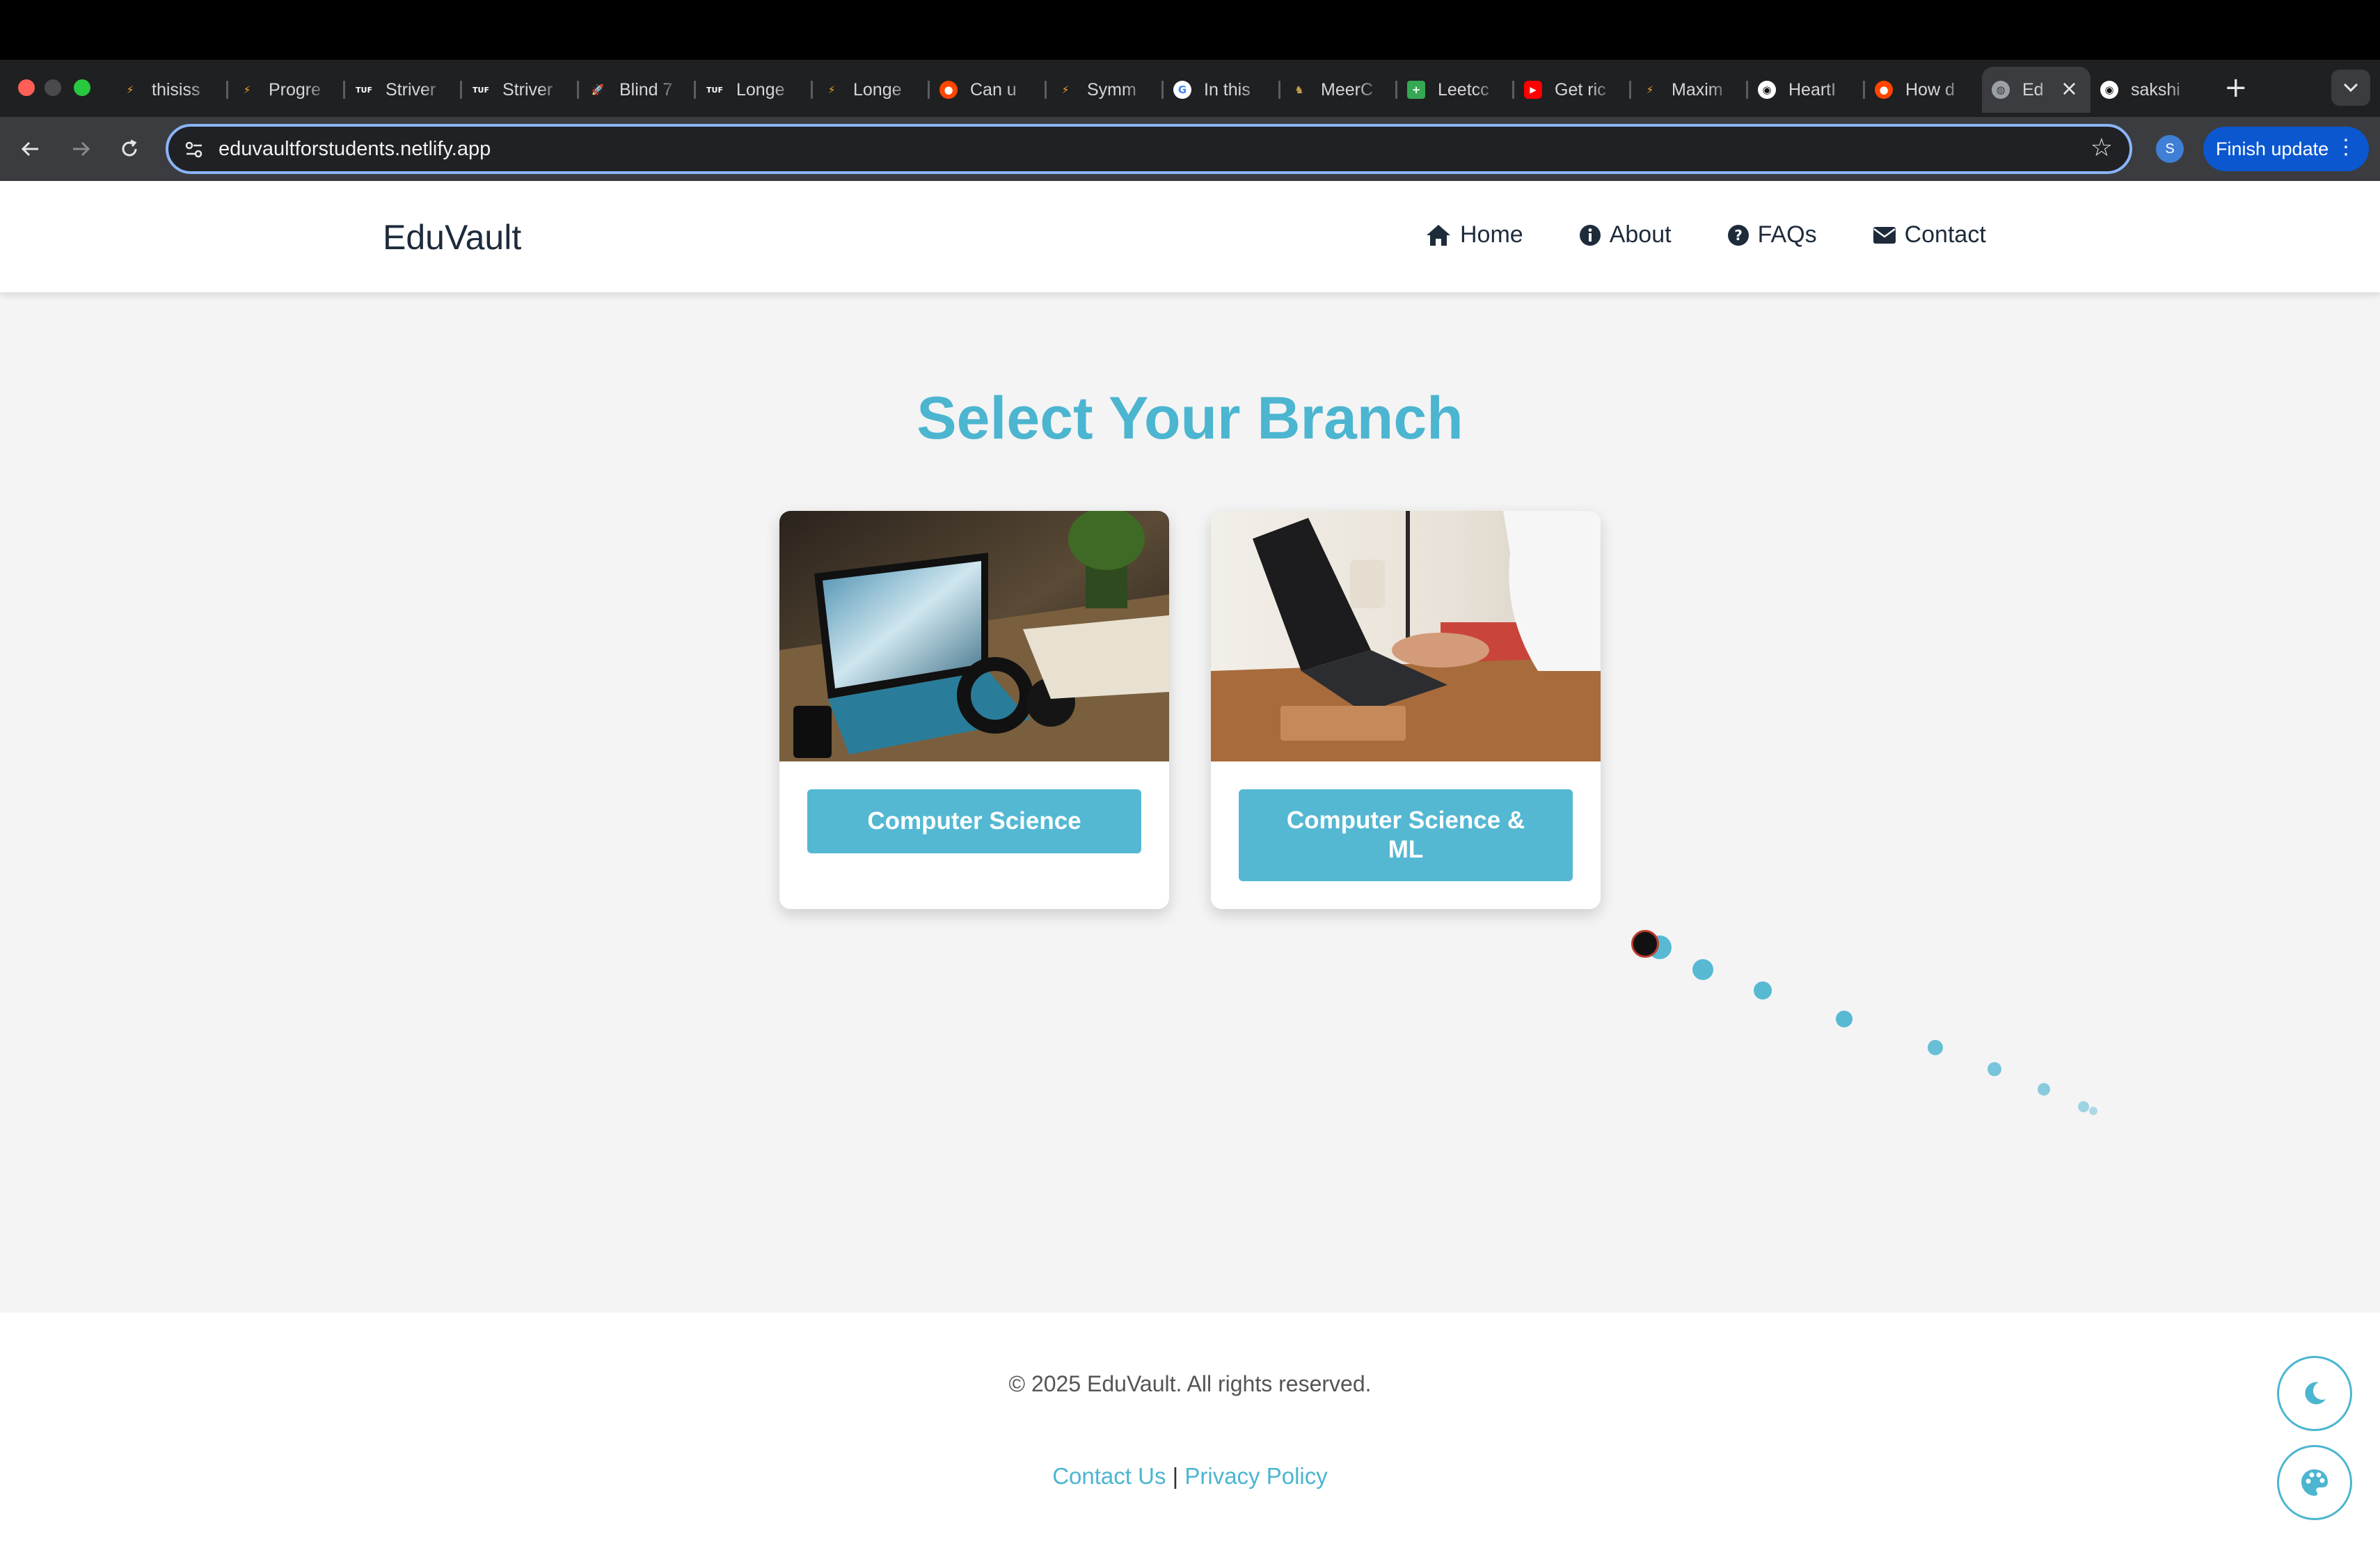  Describe the element at coordinates (1149, 149) in the screenshot. I see `address-bar: eduvaultforstudents.netlify.app ☆` at that location.